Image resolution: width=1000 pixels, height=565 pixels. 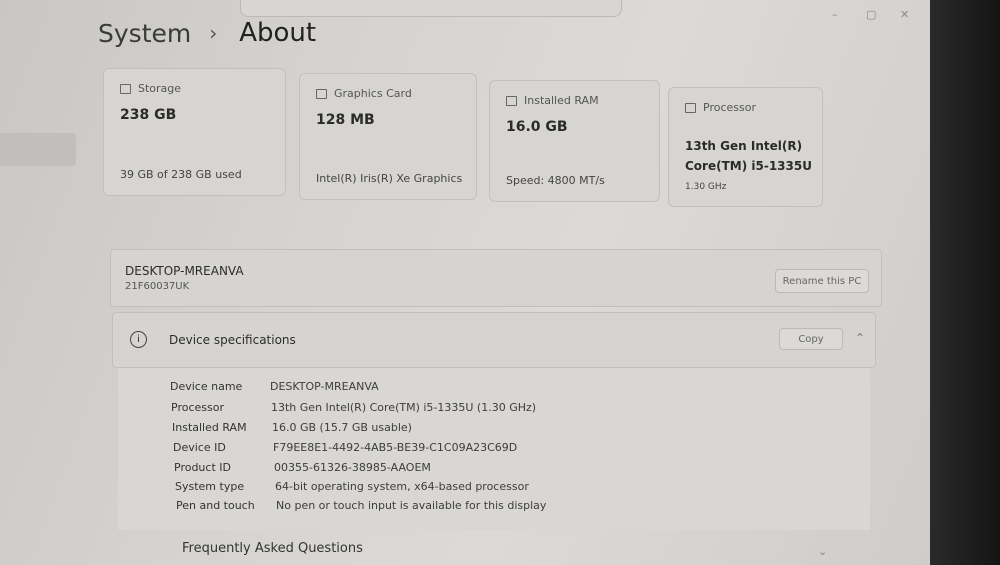 I want to click on spec-key: Processor, so click(x=197, y=407).